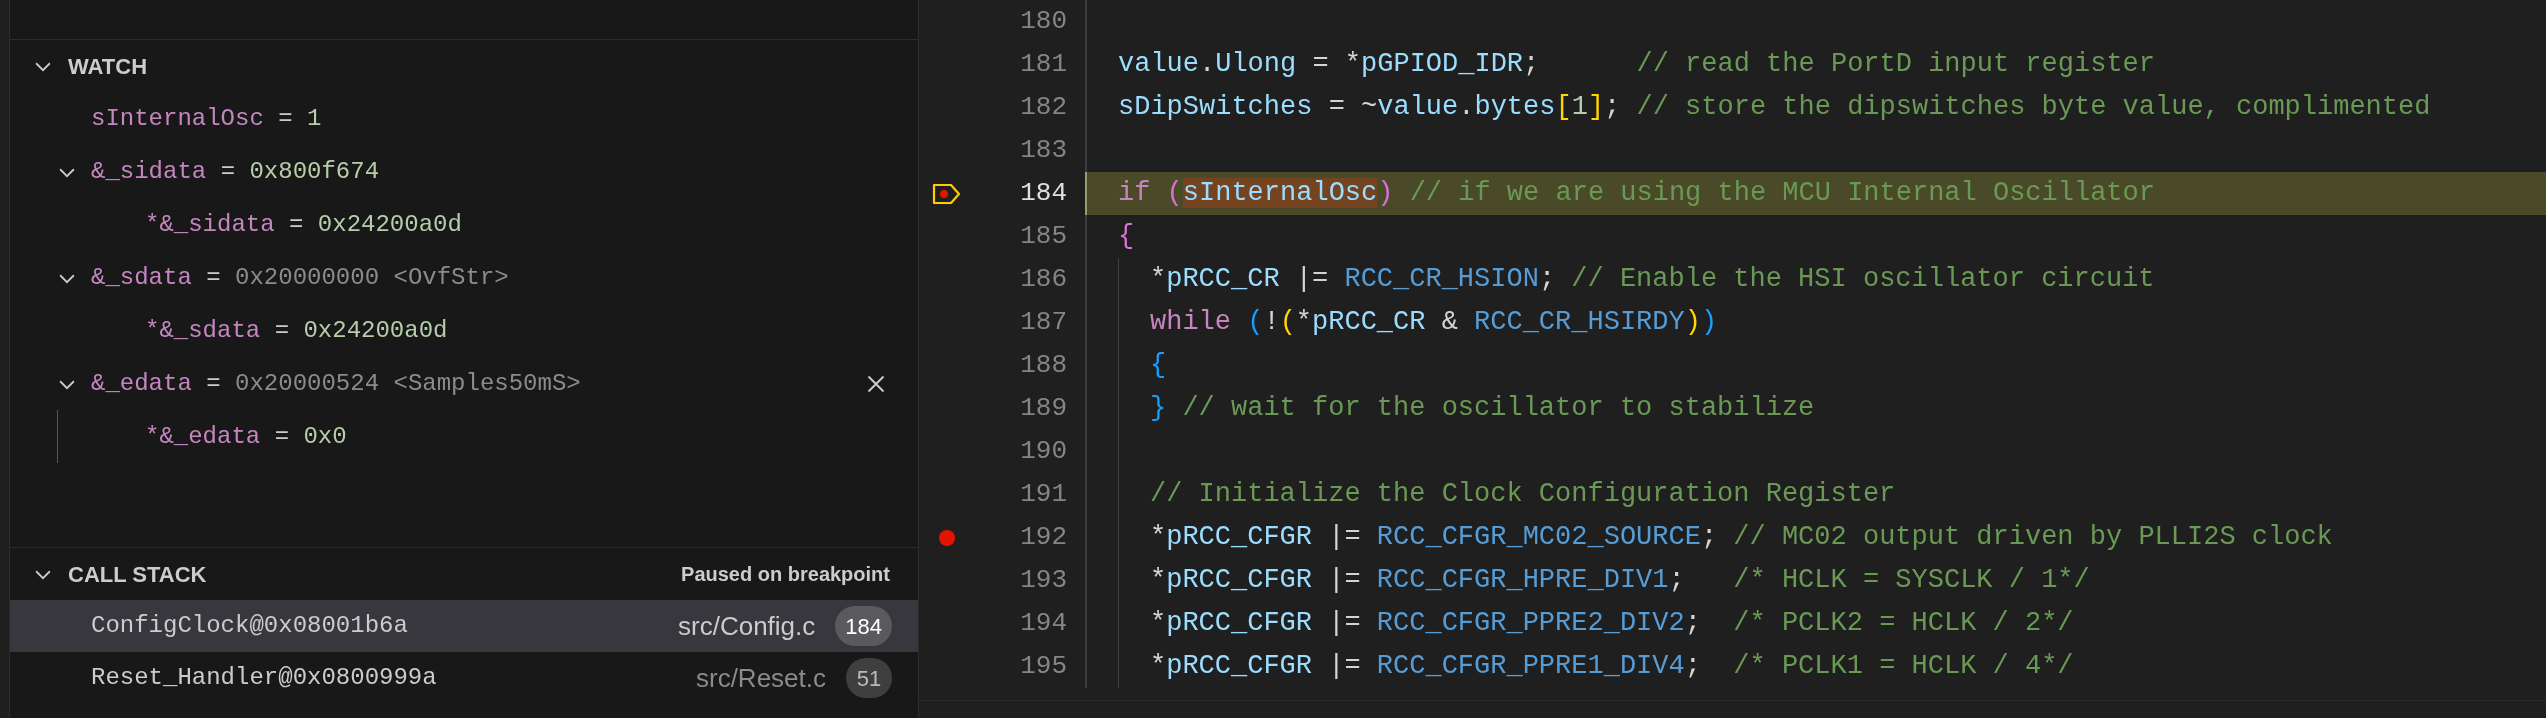  What do you see at coordinates (1774, 108) in the screenshot?
I see `code-line: sDipSwitches = ~value.bytes[1]; // store the dipswitches byte value, complimented` at bounding box center [1774, 108].